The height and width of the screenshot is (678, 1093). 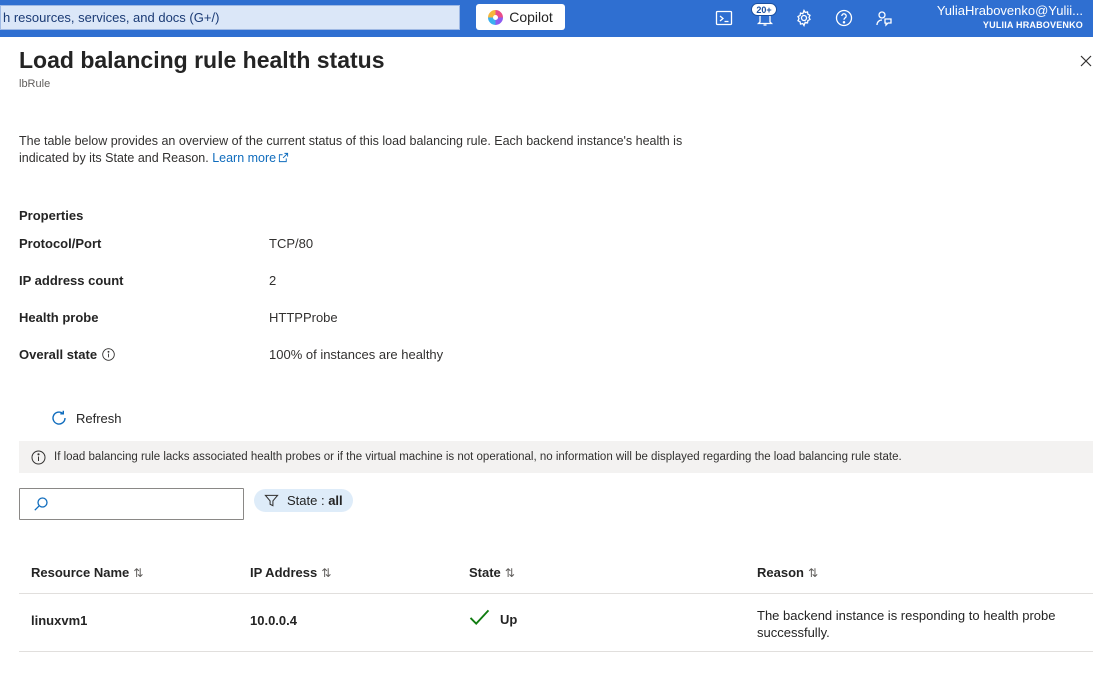 What do you see at coordinates (149, 504) in the screenshot?
I see `table-search-input` at bounding box center [149, 504].